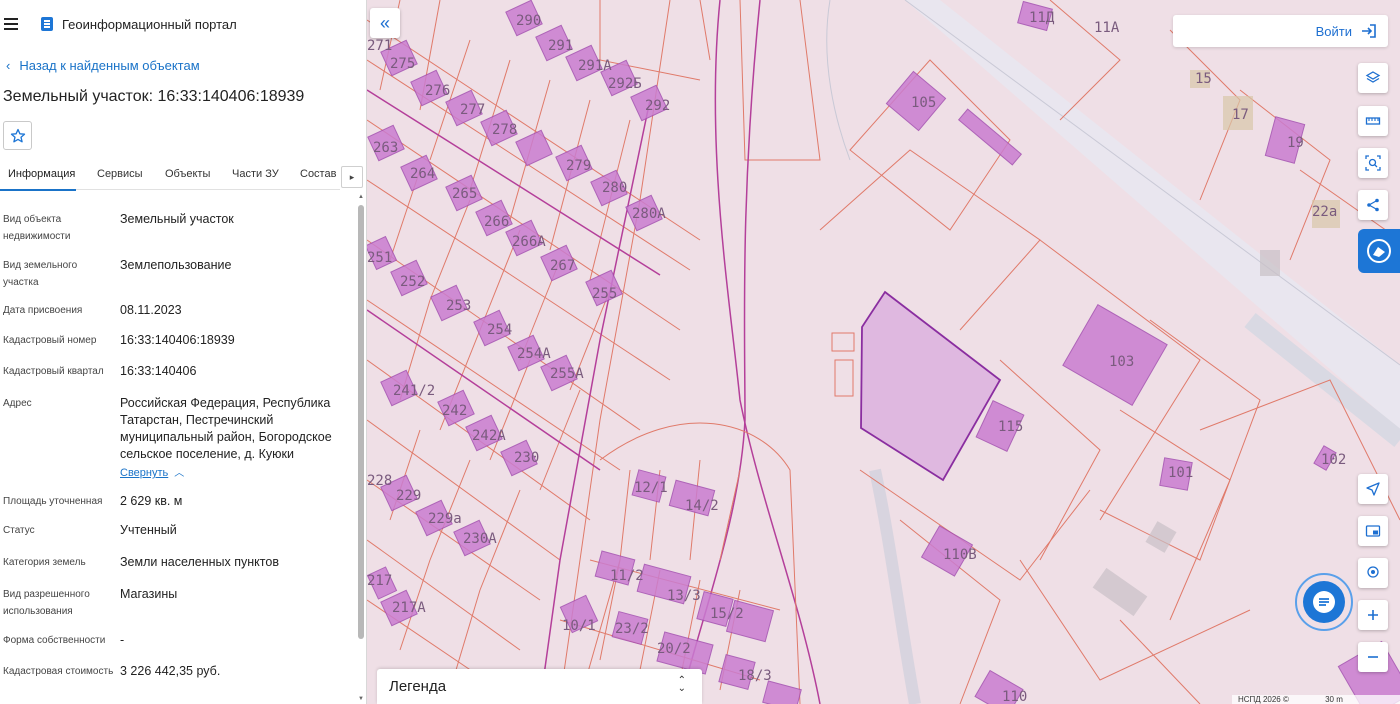 This screenshot has height=704, width=1400. Describe the element at coordinates (414, 391) in the screenshot. I see `parcel-label: 241/2` at that location.